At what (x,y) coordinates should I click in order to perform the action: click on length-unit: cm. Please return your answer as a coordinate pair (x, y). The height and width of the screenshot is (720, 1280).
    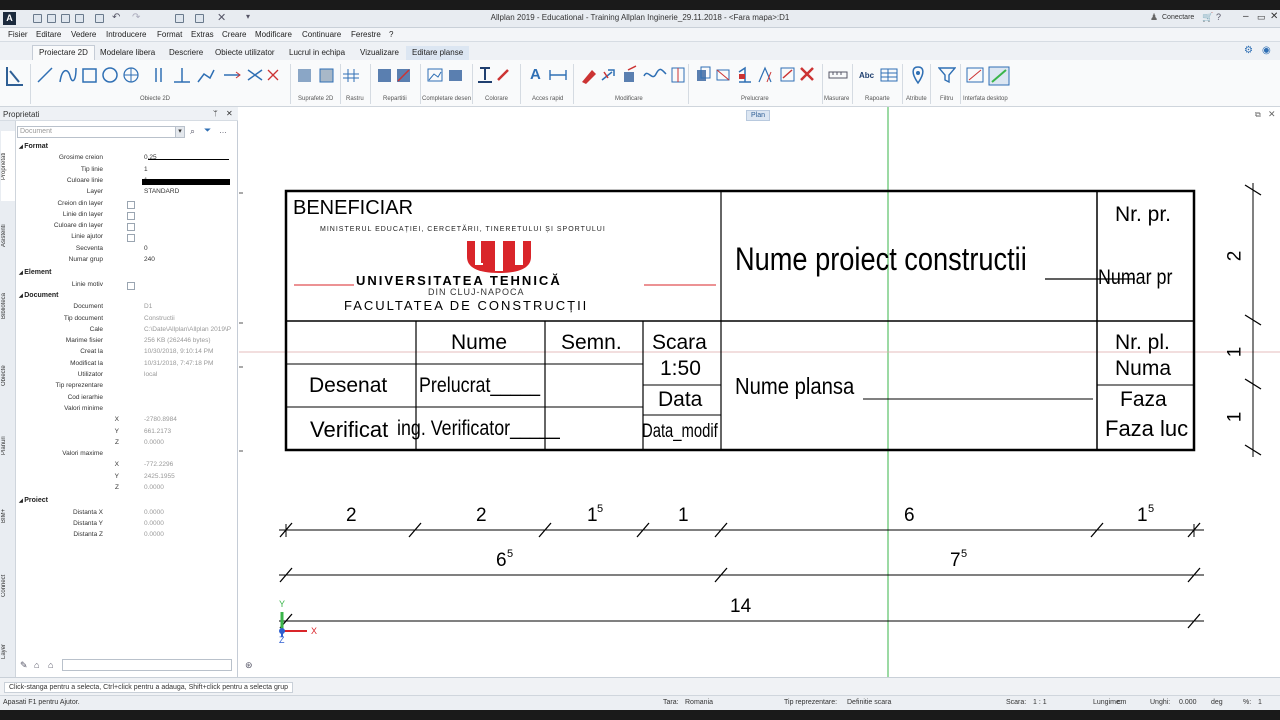
    Looking at the image, I should click on (1121, 702).